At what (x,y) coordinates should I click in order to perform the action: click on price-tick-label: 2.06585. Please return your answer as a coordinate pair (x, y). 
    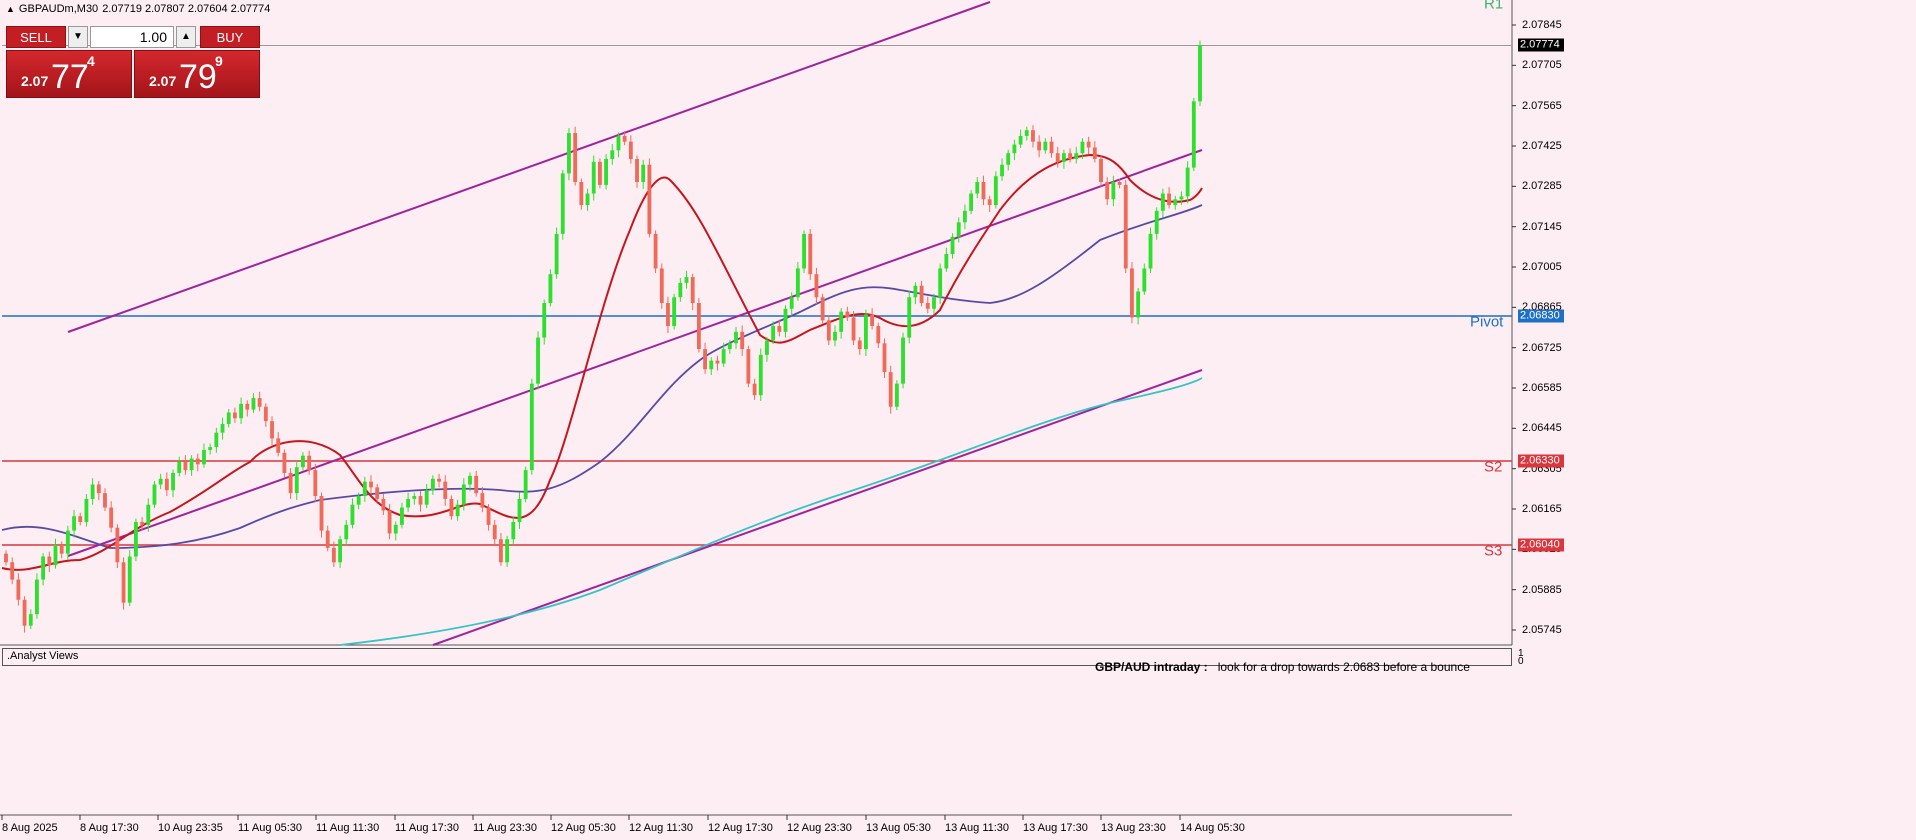
    Looking at the image, I should click on (1542, 388).